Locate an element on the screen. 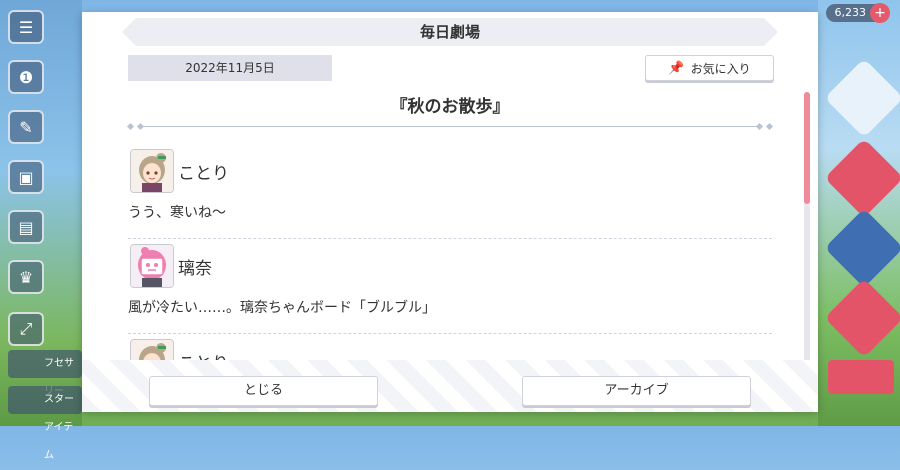 This screenshot has height=470, width=900. dialog-title: 毎日劇場 is located at coordinates (450, 32).